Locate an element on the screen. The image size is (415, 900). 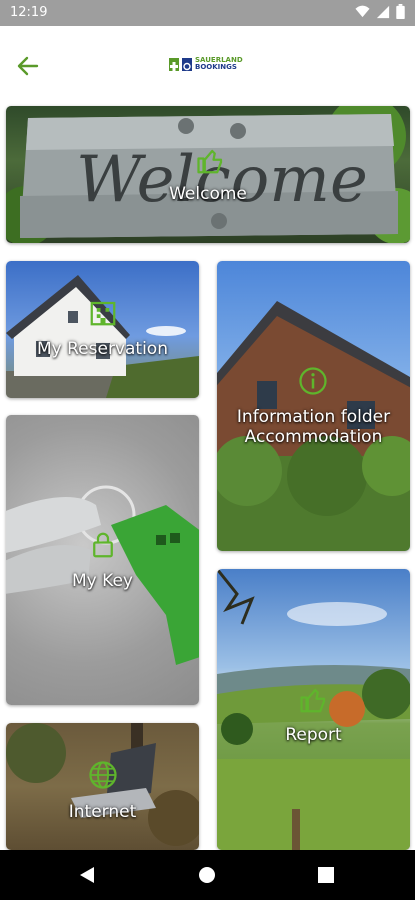
lock-icon is located at coordinates (103, 545).